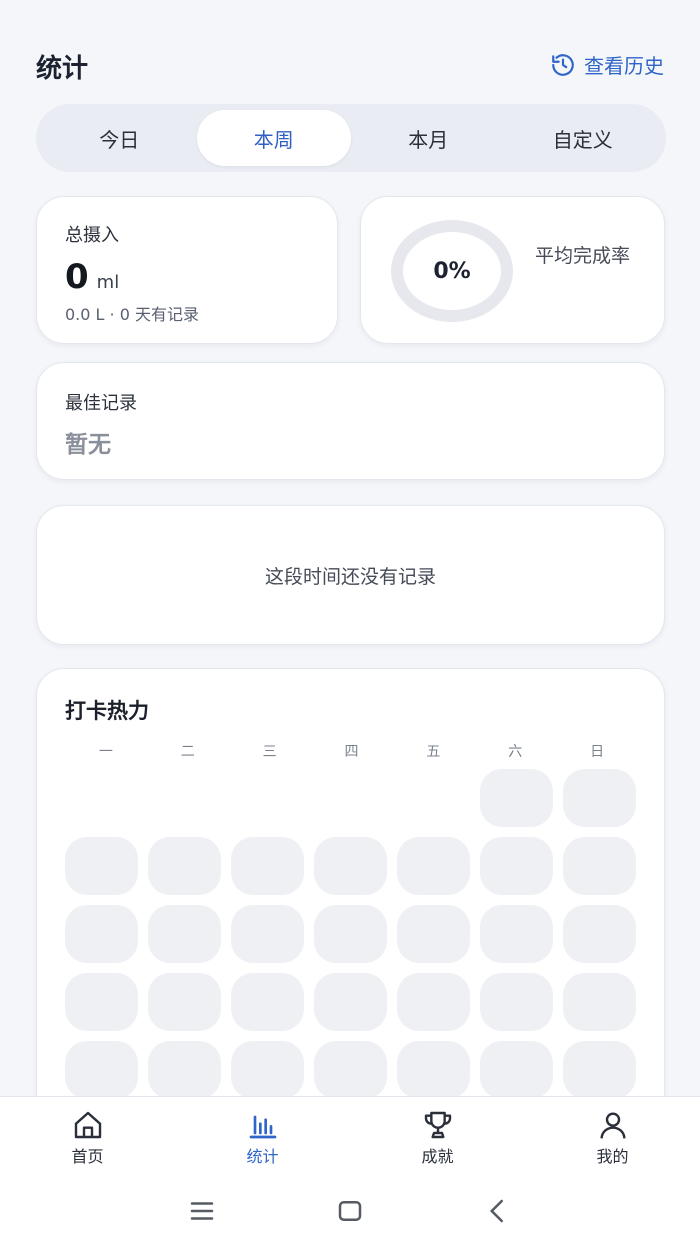  What do you see at coordinates (563, 64) in the screenshot?
I see `history-icon` at bounding box center [563, 64].